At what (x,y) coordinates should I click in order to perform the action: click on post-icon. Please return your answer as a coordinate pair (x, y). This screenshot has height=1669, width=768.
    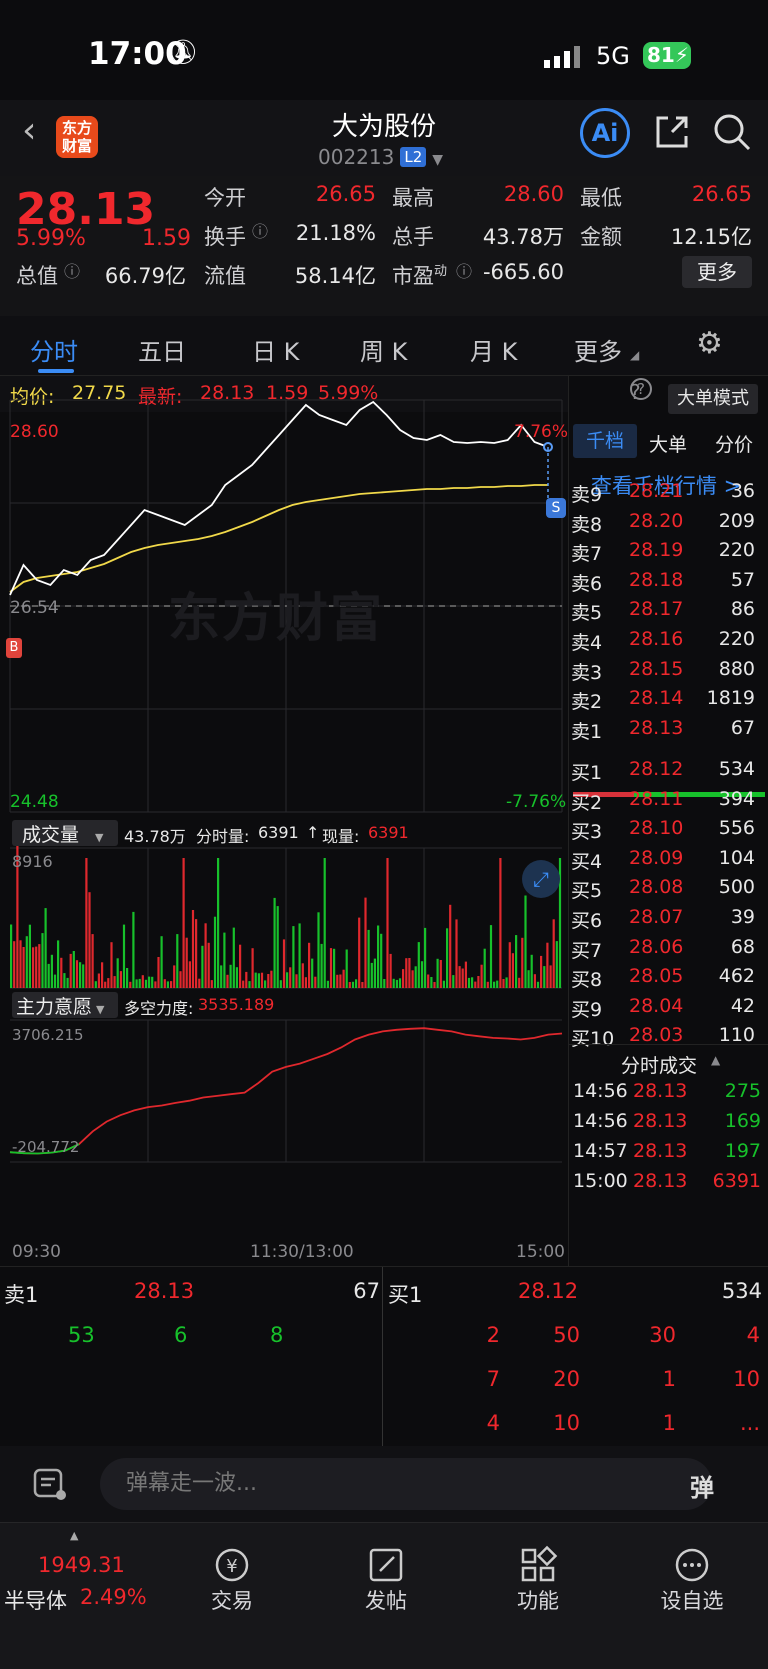
    Looking at the image, I should click on (386, 1567).